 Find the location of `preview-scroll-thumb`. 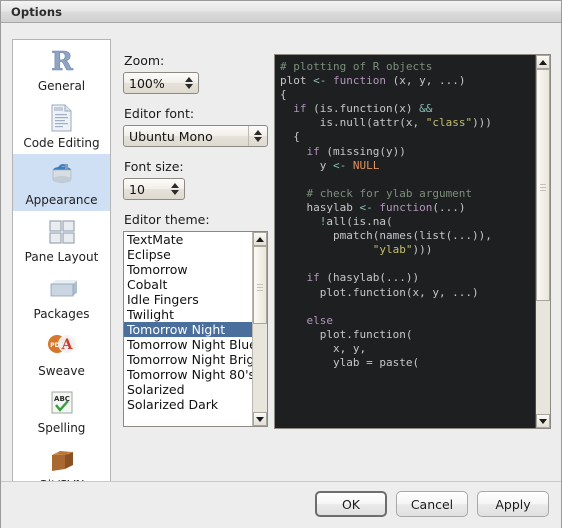

preview-scroll-thumb is located at coordinates (543, 185).